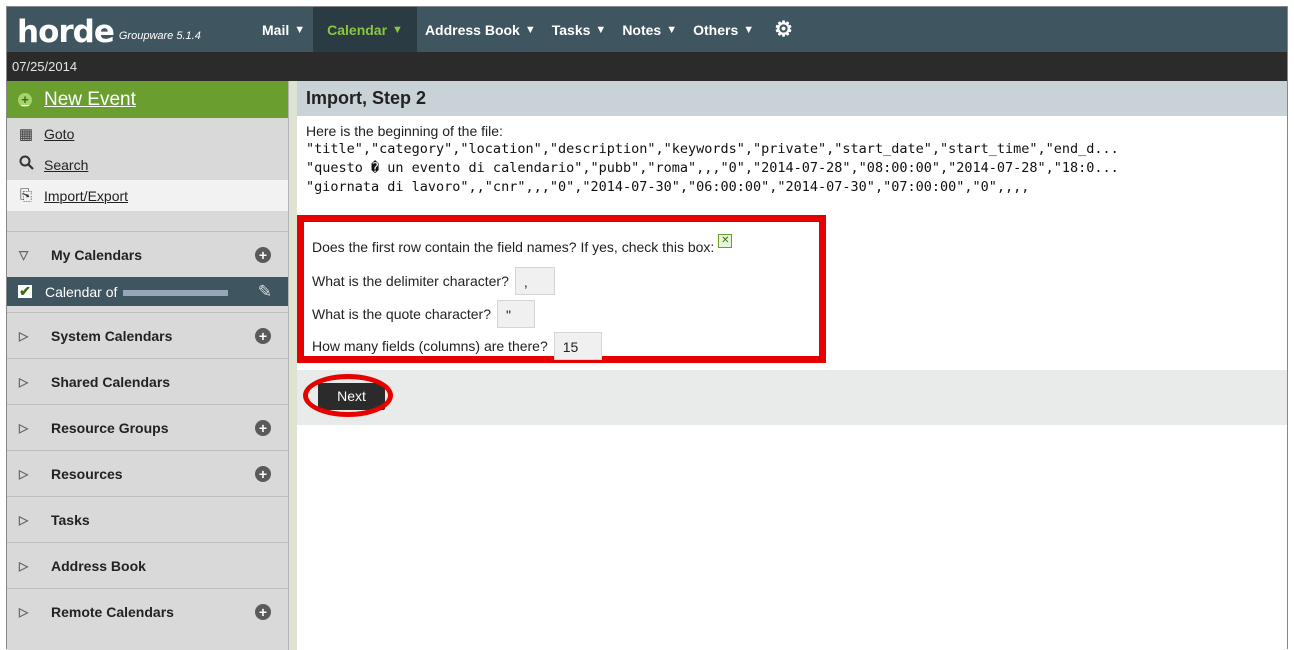  I want to click on section-label: Remote Calendars, so click(112, 611).